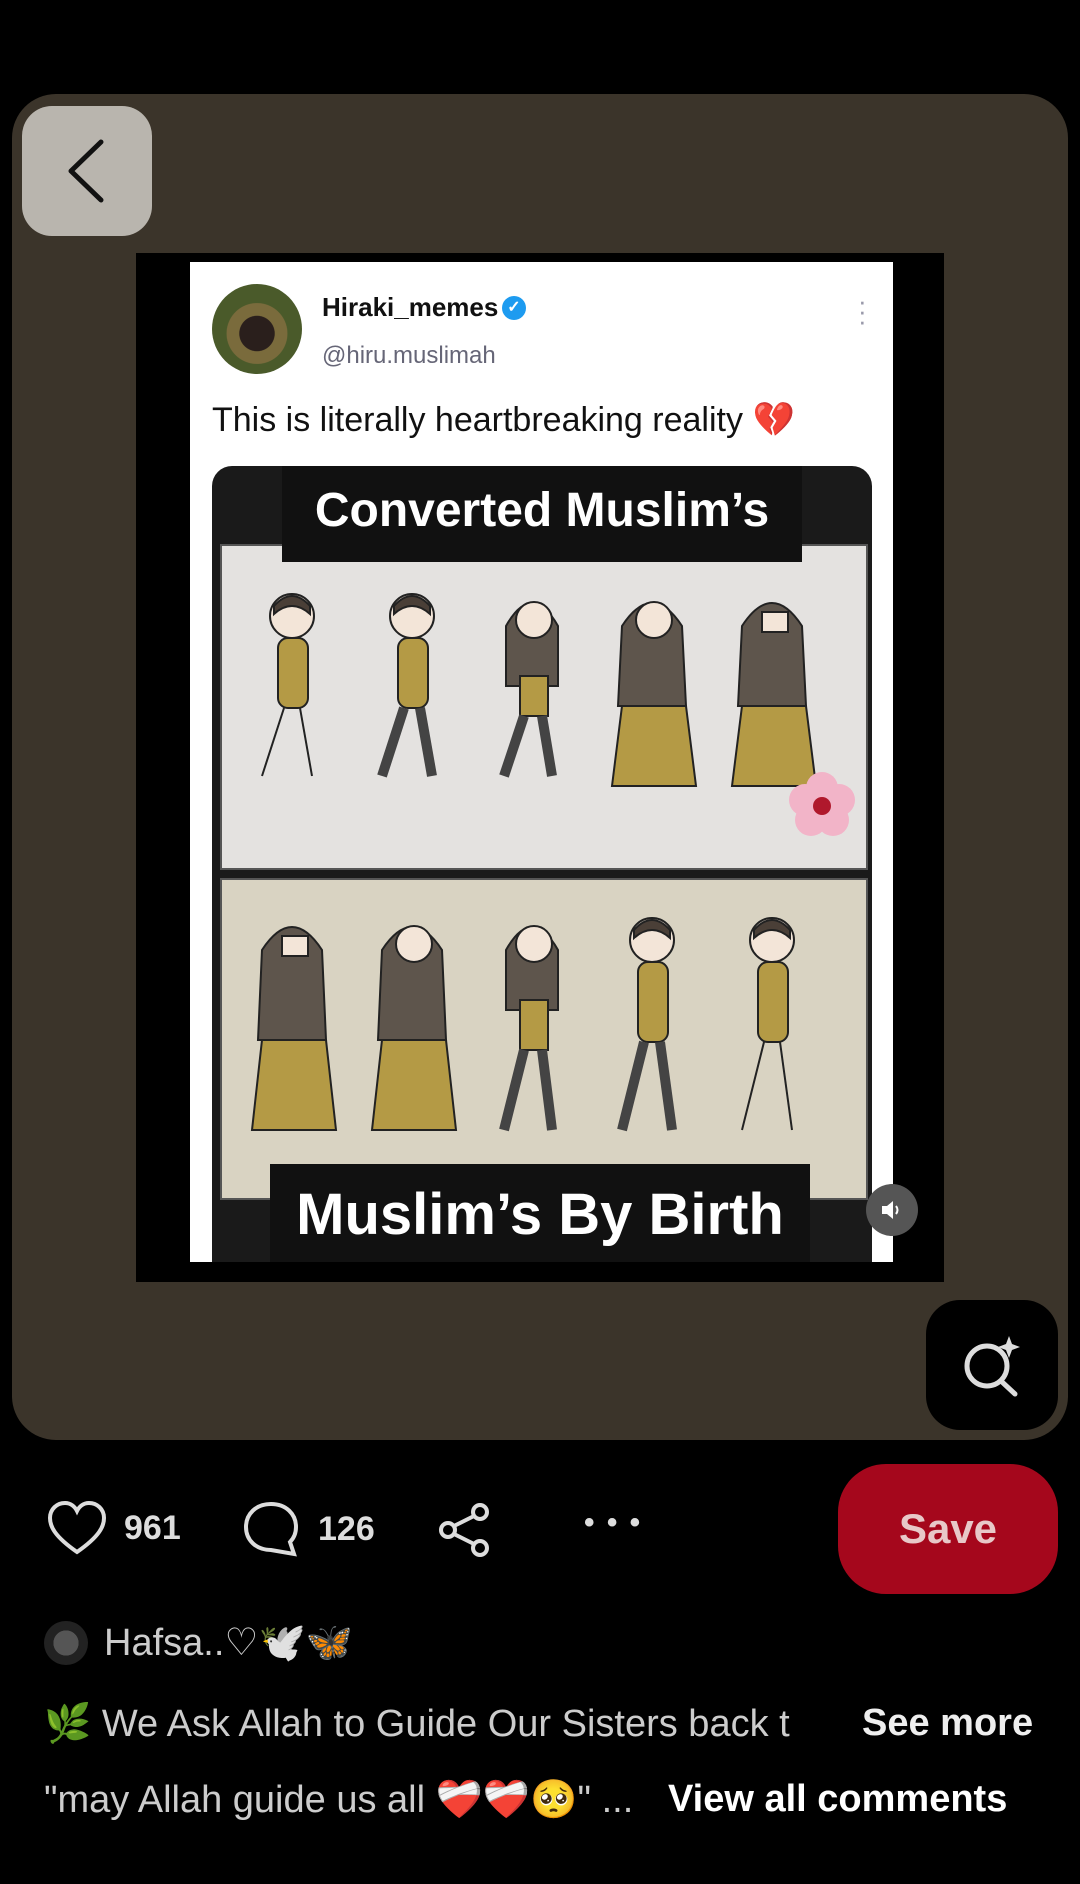 This screenshot has width=1080, height=1884. Describe the element at coordinates (308, 1529) in the screenshot. I see `comment-button: 126` at that location.